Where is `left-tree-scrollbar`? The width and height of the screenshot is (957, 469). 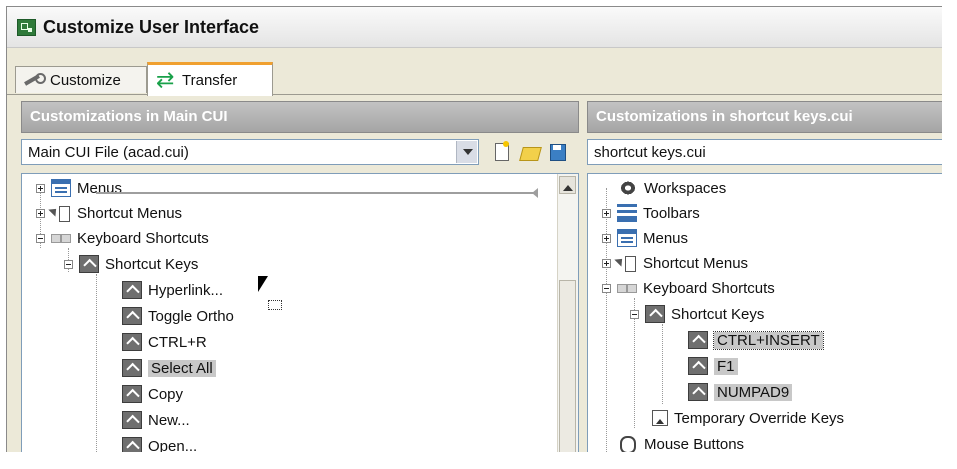 left-tree-scrollbar is located at coordinates (567, 318).